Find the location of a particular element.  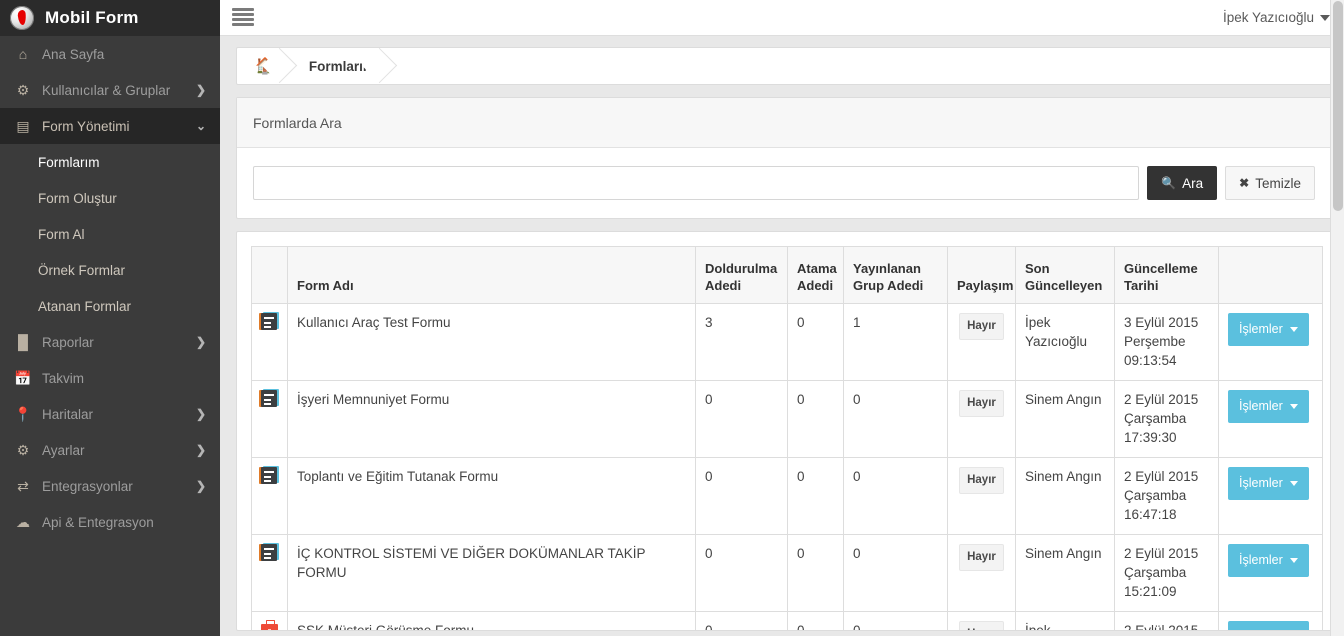

sidebar-subitem-label: Form Al is located at coordinates (61, 234).